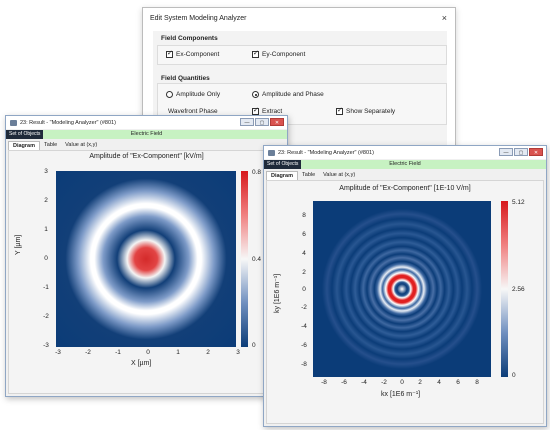  Describe the element at coordinates (193, 111) in the screenshot. I see `wavefront-phase-label: Wavefront Phase` at that location.